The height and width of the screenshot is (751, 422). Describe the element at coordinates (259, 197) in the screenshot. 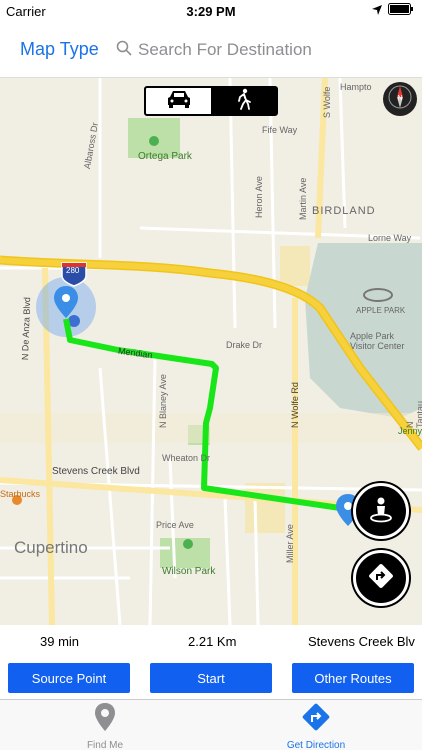

I see `heron-ave-label: Heron Ave` at that location.